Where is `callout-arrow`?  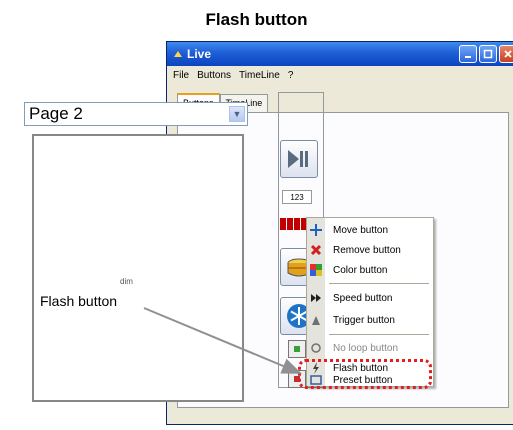
callout-arrow is located at coordinates (222, 340).